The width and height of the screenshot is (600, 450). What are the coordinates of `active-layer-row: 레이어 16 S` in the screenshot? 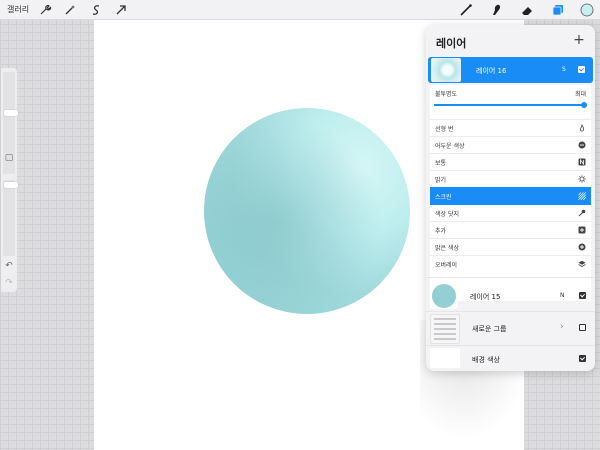 It's located at (510, 70).